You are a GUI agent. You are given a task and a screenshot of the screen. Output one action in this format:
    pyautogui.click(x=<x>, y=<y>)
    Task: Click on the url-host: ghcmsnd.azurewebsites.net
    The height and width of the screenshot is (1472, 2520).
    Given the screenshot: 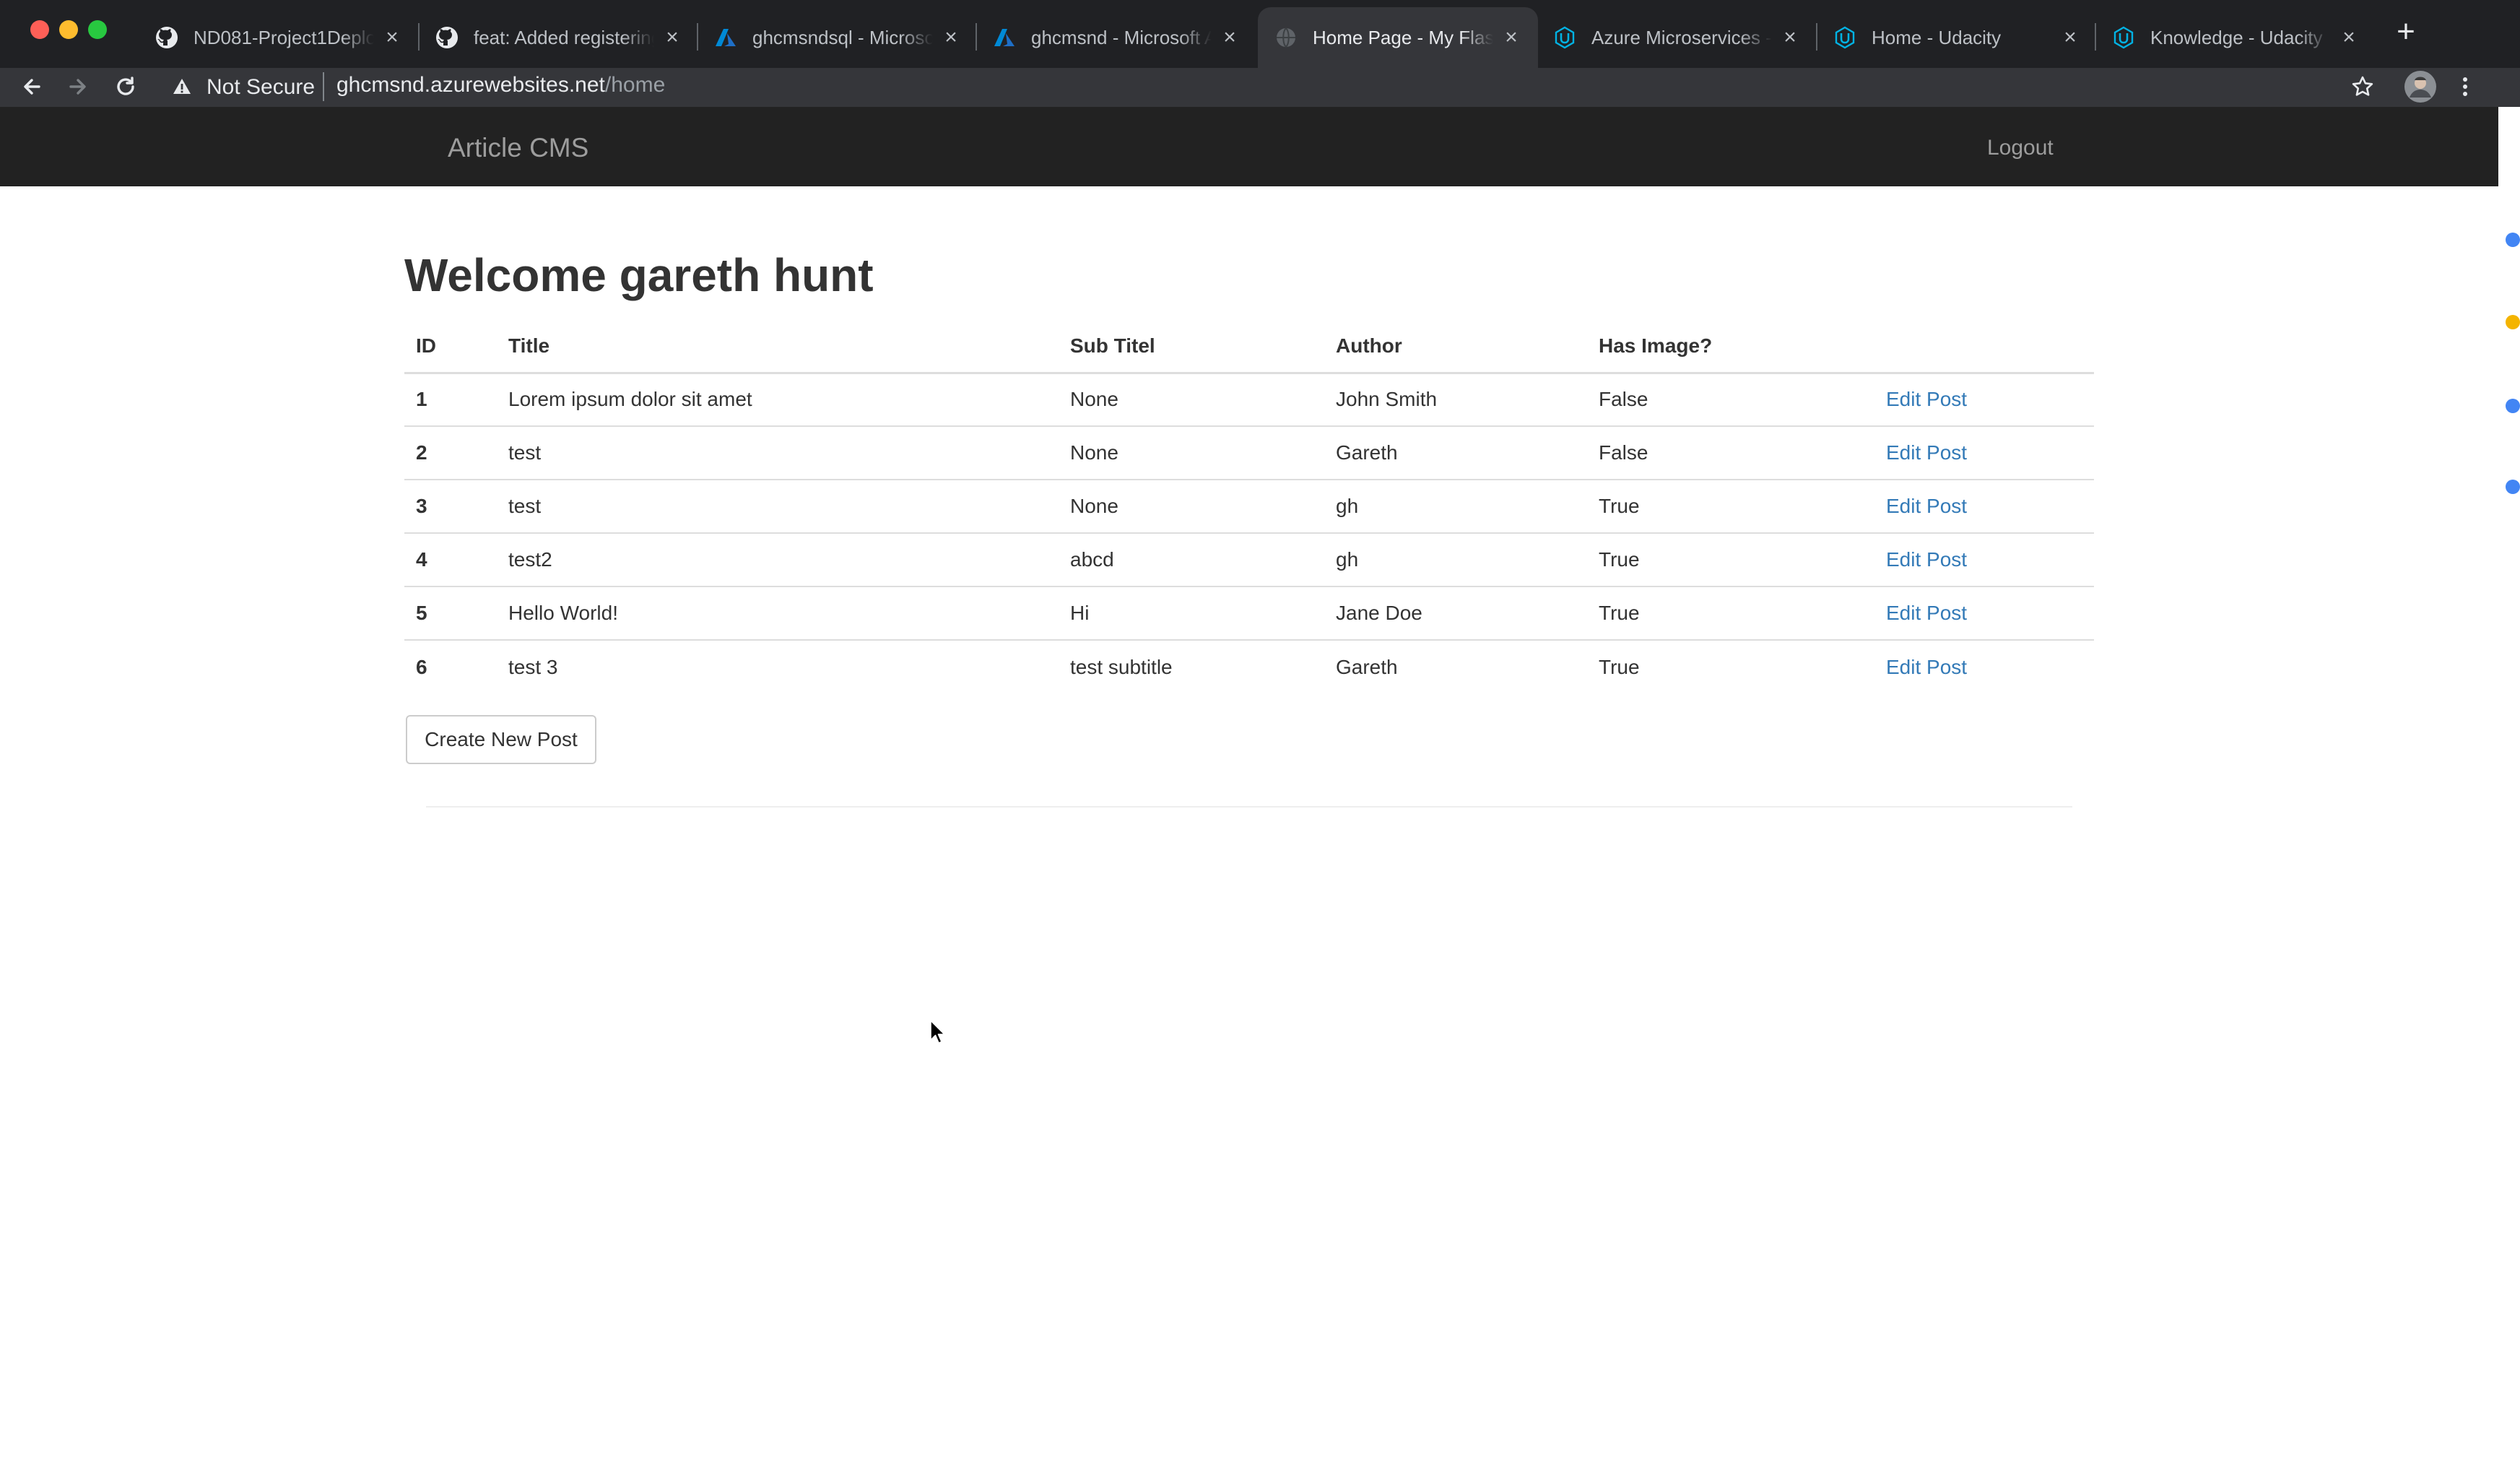 What is the action you would take?
    pyautogui.click(x=470, y=85)
    